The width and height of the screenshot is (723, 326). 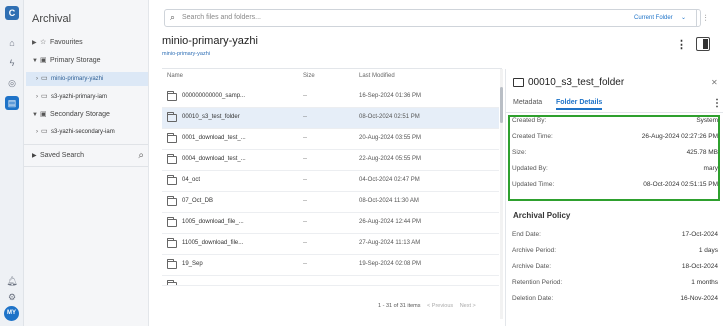 What do you see at coordinates (527, 102) in the screenshot?
I see `tab-metadata: Metadata` at bounding box center [527, 102].